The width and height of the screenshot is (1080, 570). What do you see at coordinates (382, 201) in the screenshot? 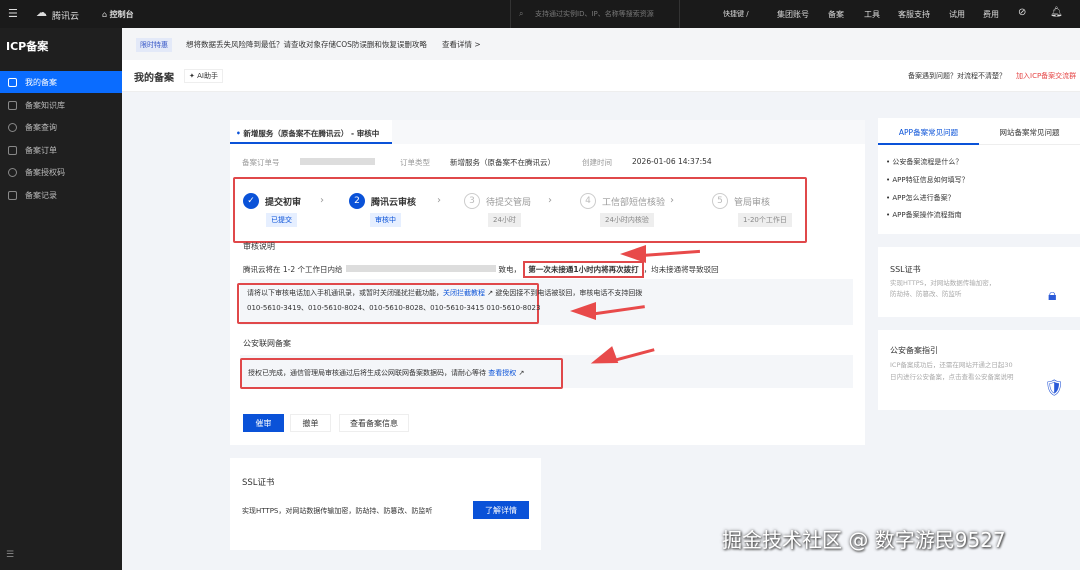
I see `step-2: 2 腾讯云审核` at bounding box center [382, 201].